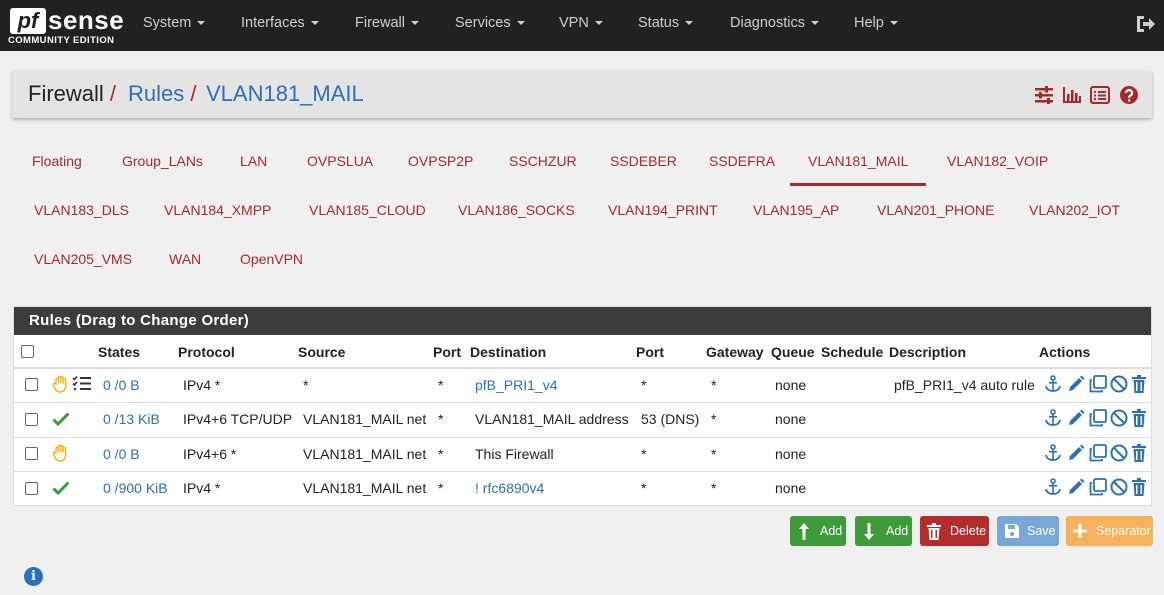 Image resolution: width=1164 pixels, height=595 pixels. Describe the element at coordinates (666, 25) in the screenshot. I see `nav-menu-status: Status` at that location.